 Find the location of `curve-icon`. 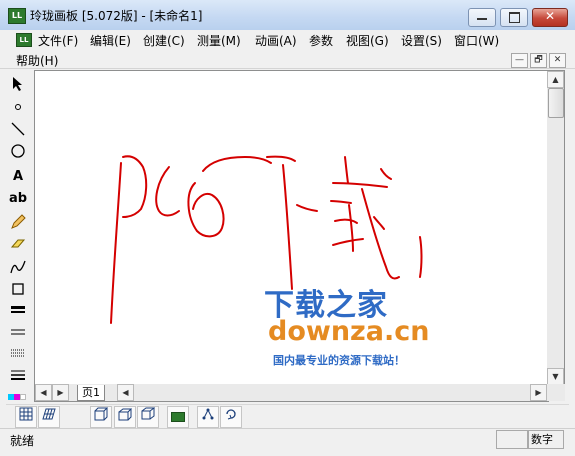

curve-icon is located at coordinates (18, 267).